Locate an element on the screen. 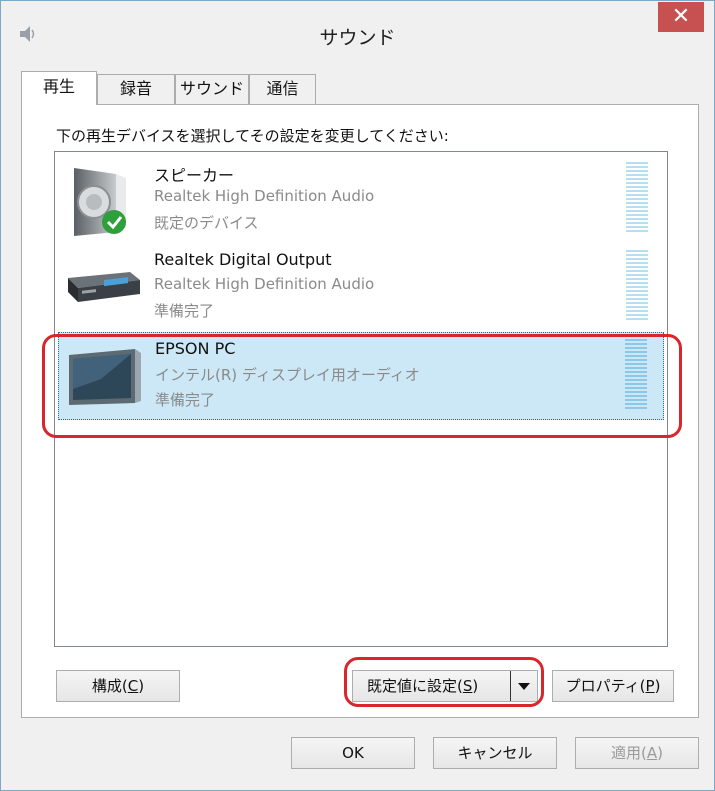 Image resolution: width=715 pixels, height=791 pixels. speaker-icon is located at coordinates (100, 202).